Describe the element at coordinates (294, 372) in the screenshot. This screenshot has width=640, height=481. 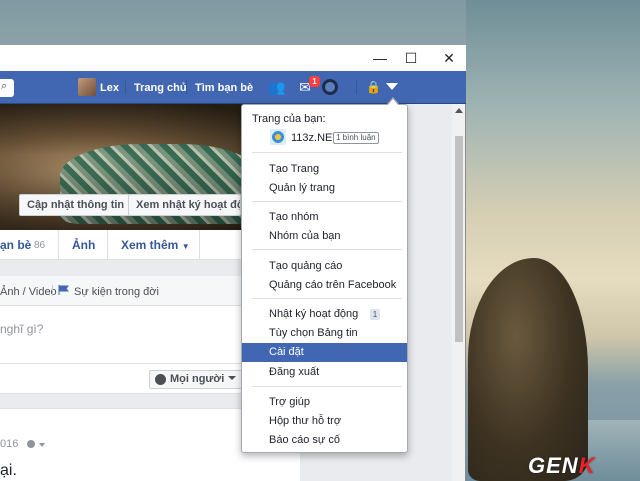
I see `menu-item-log-out: Đăng xuất` at that location.